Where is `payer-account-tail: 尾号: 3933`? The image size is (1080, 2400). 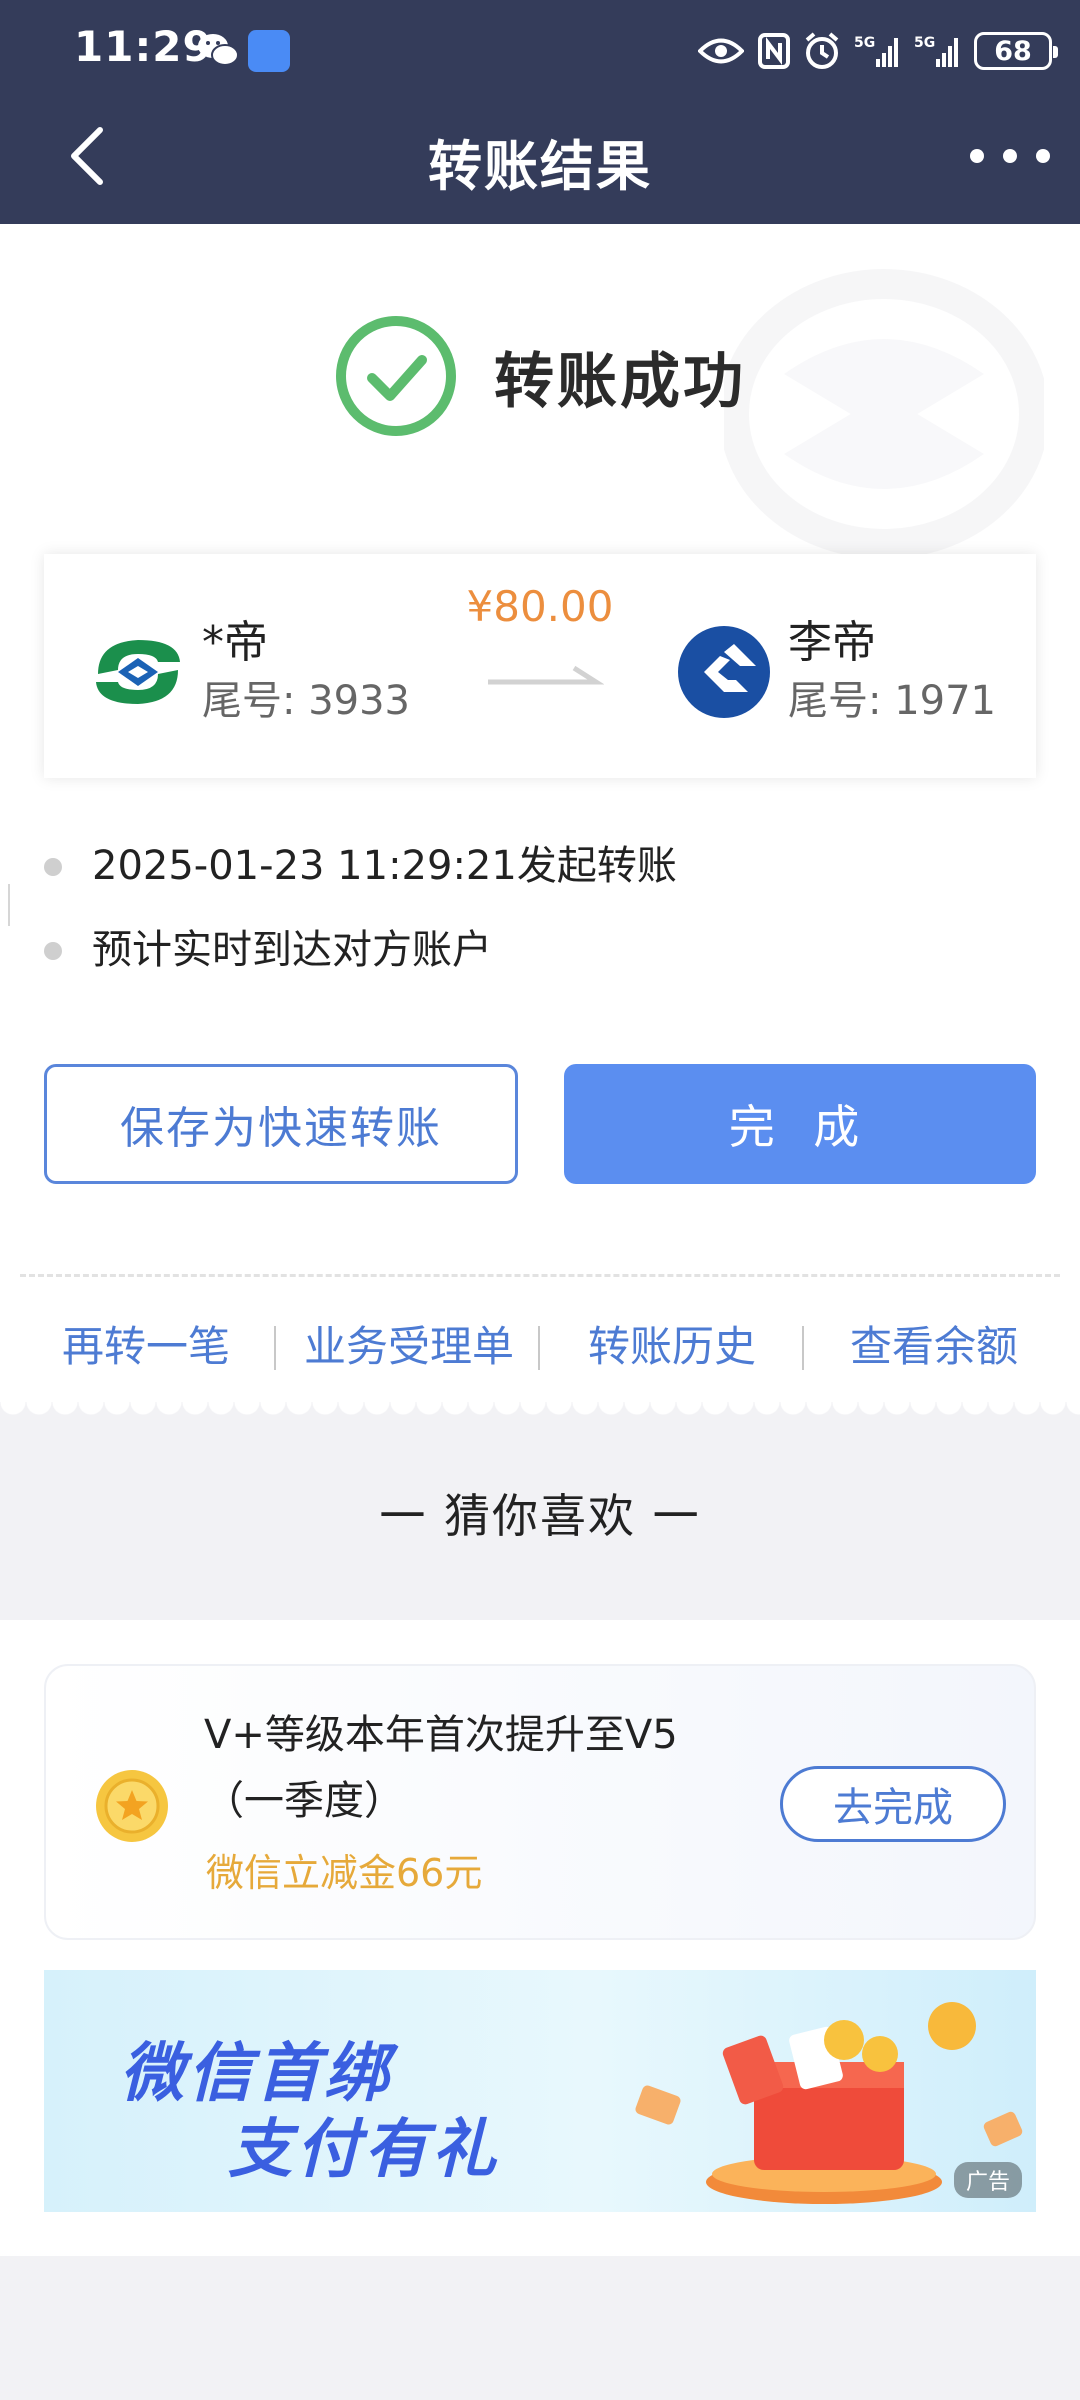
payer-account-tail: 尾号: 3933 is located at coordinates (306, 701).